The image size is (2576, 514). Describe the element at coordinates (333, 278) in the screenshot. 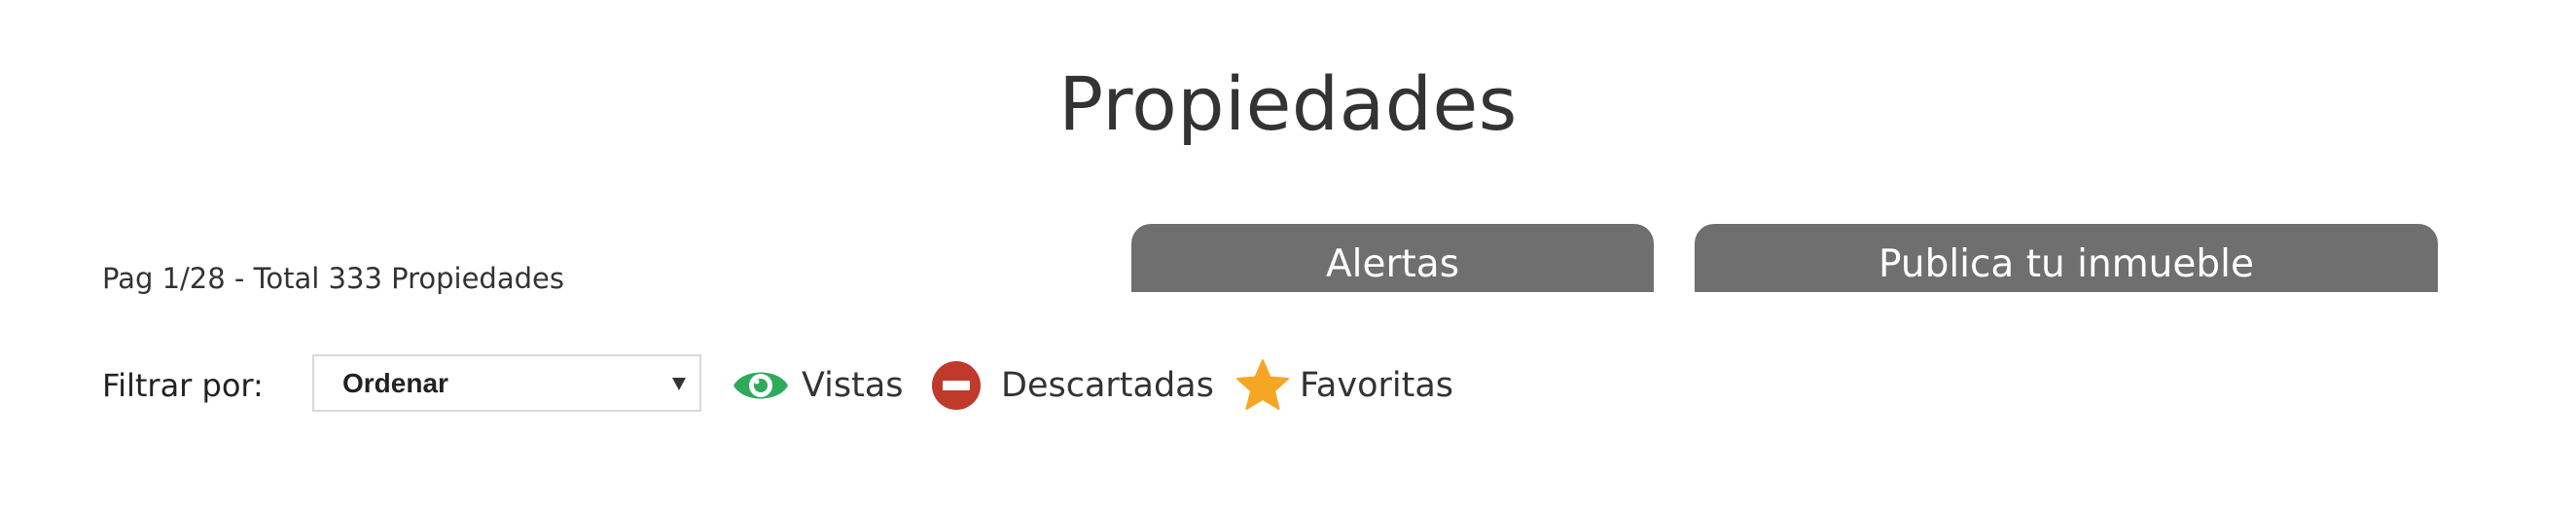

I see `pagination-summary: Pag 1/28 - Total 333 Propiedades` at that location.